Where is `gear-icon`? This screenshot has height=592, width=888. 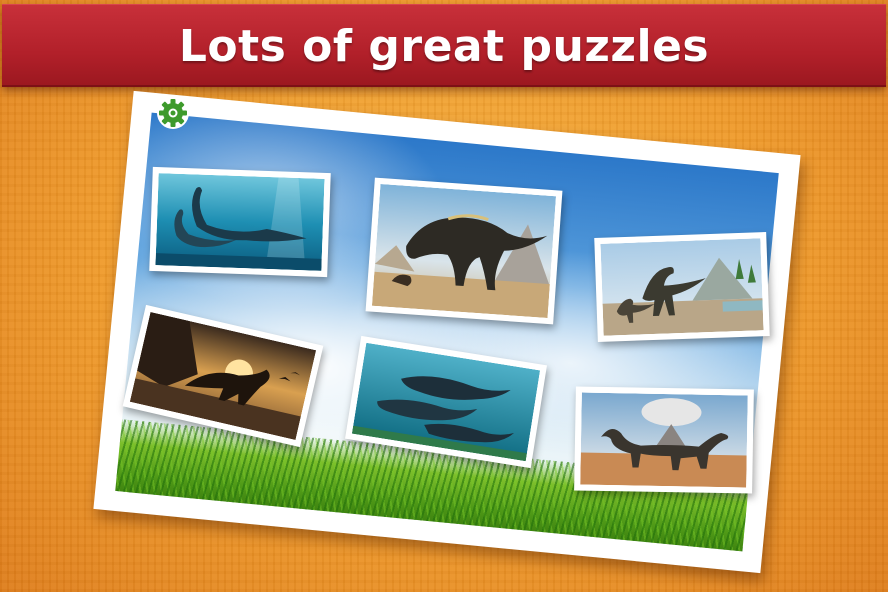
gear-icon is located at coordinates (173, 113).